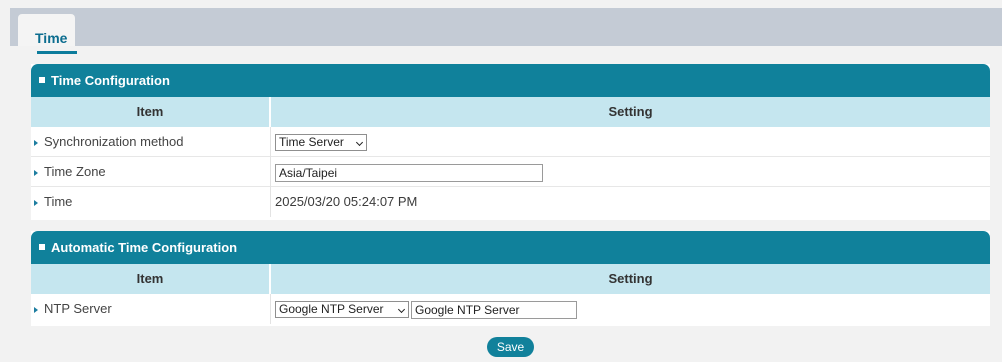  I want to click on time-configuration-title: Time Configuration, so click(110, 80).